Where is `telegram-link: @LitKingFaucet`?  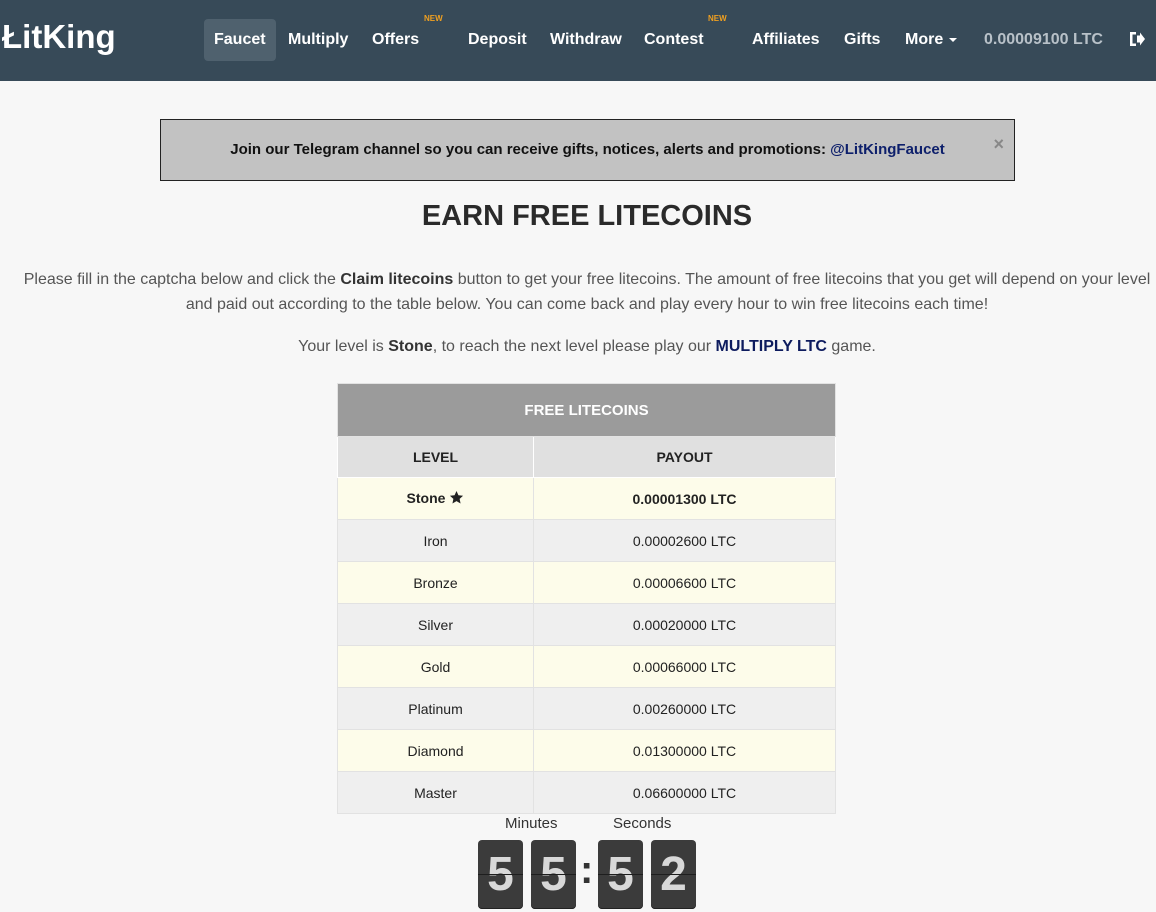 telegram-link: @LitKingFaucet is located at coordinates (887, 149).